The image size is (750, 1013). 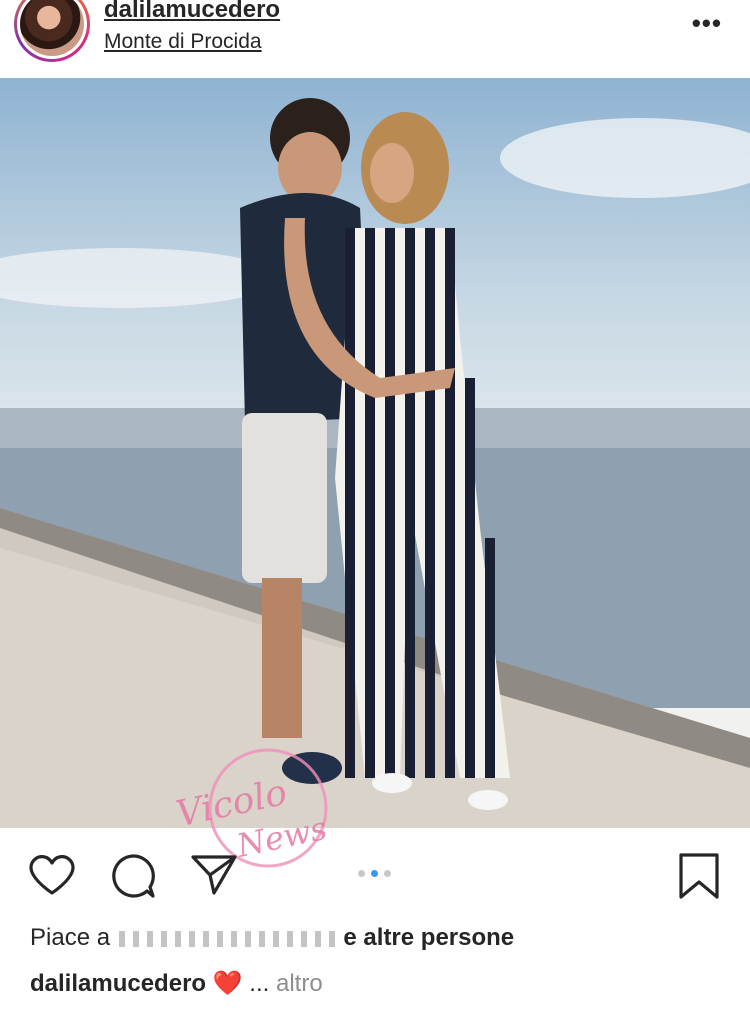 What do you see at coordinates (133, 878) in the screenshot?
I see `comment-bubble-icon` at bounding box center [133, 878].